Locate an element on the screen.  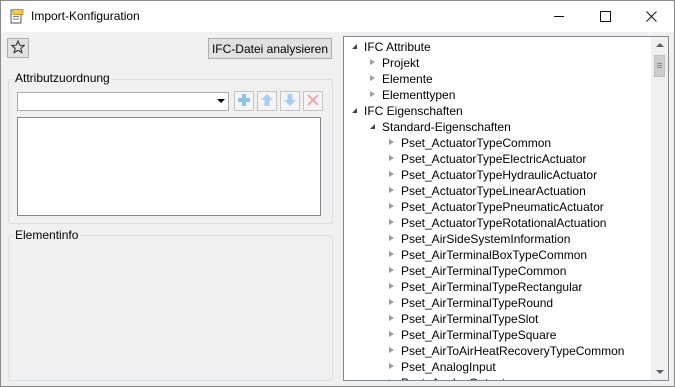
tree-item: Pset_AnalogInput is located at coordinates (442, 367).